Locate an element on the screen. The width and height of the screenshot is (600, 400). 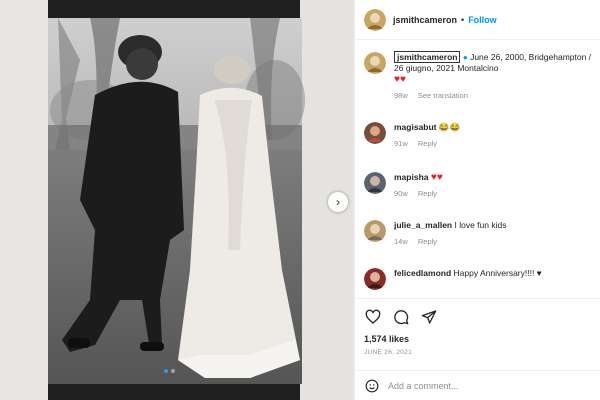
caption-username: jsmithcameron is located at coordinates (427, 57).